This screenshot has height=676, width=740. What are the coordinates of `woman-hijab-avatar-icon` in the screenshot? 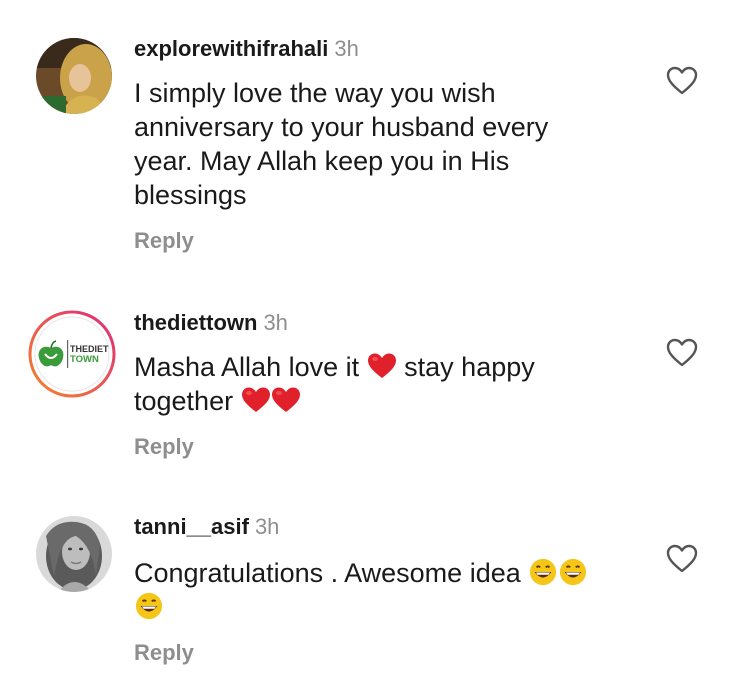 It's located at (74, 76).